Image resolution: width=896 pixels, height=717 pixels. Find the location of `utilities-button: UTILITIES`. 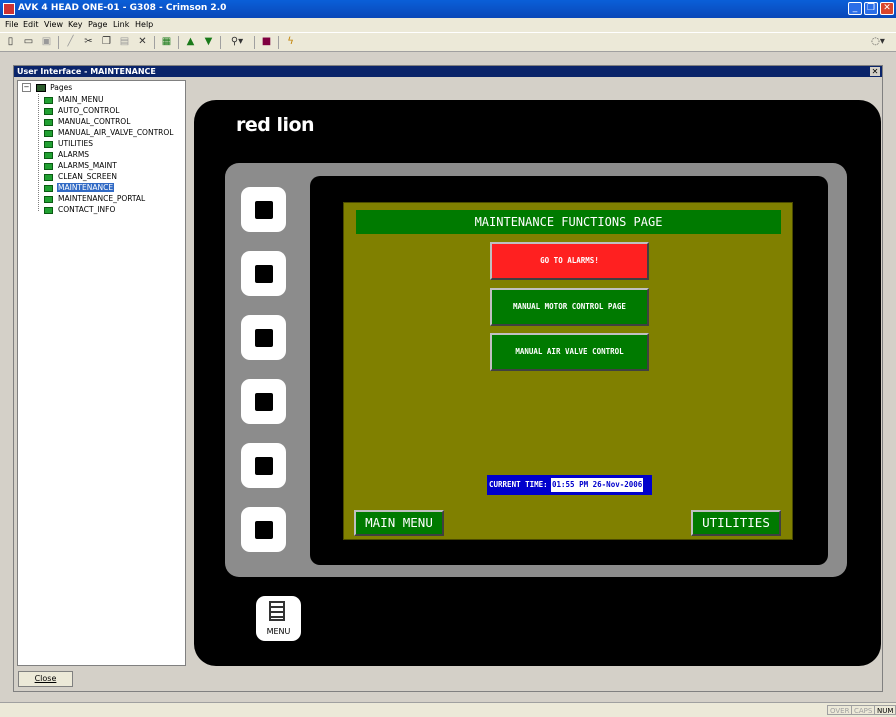

utilities-button: UTILITIES is located at coordinates (736, 523).